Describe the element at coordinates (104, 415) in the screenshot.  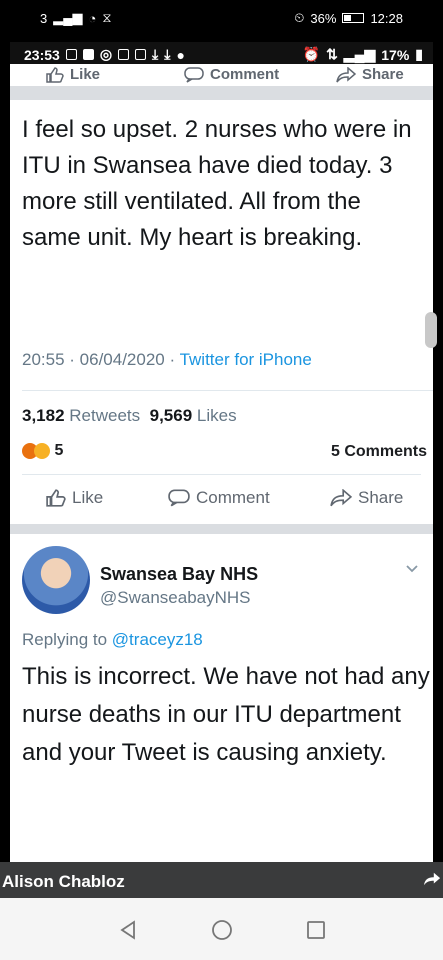
I see `retweets-label: Retweets` at that location.